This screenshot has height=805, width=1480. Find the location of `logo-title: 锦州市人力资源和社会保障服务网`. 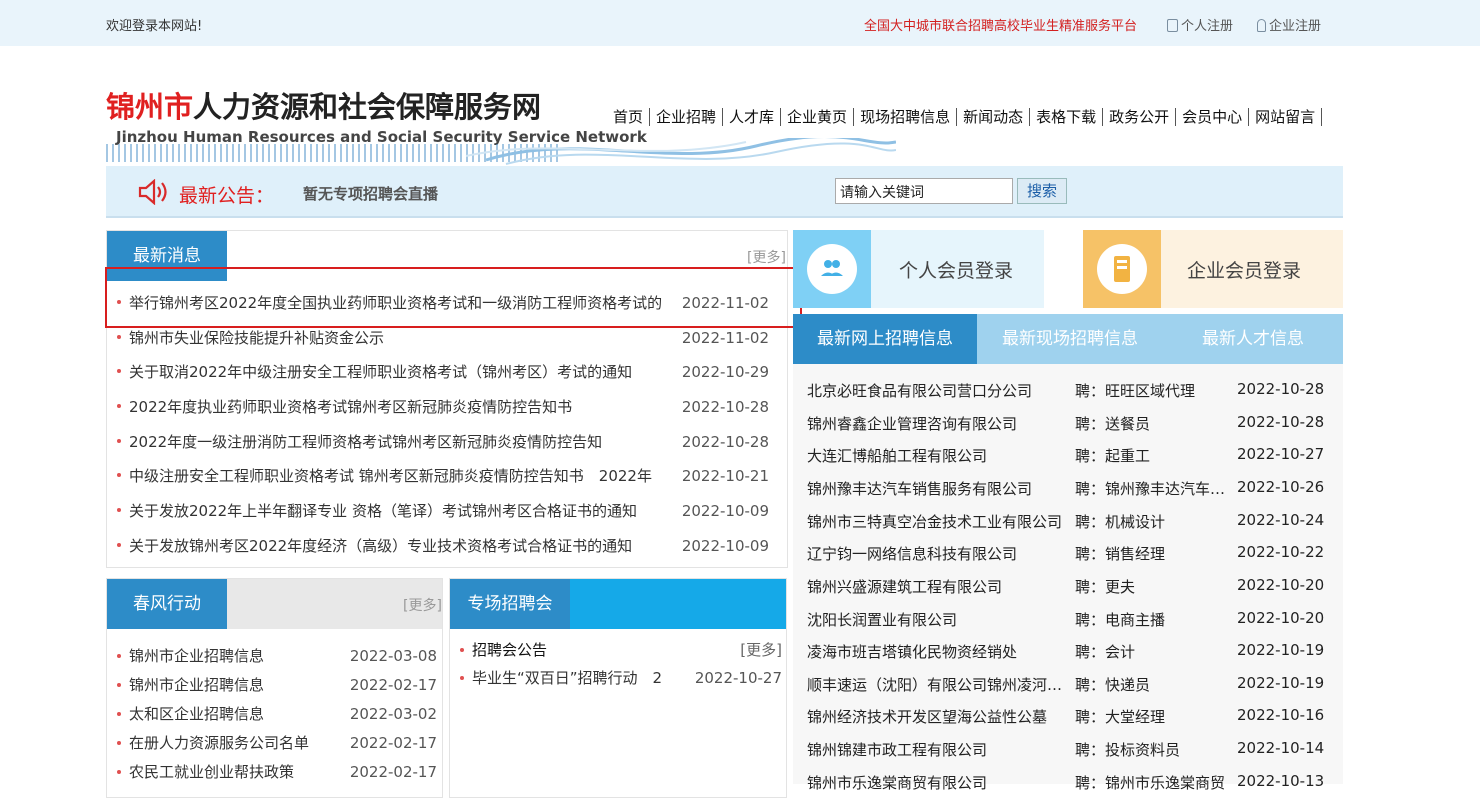

logo-title: 锦州市人力资源和社会保障服务网 is located at coordinates (356, 105).